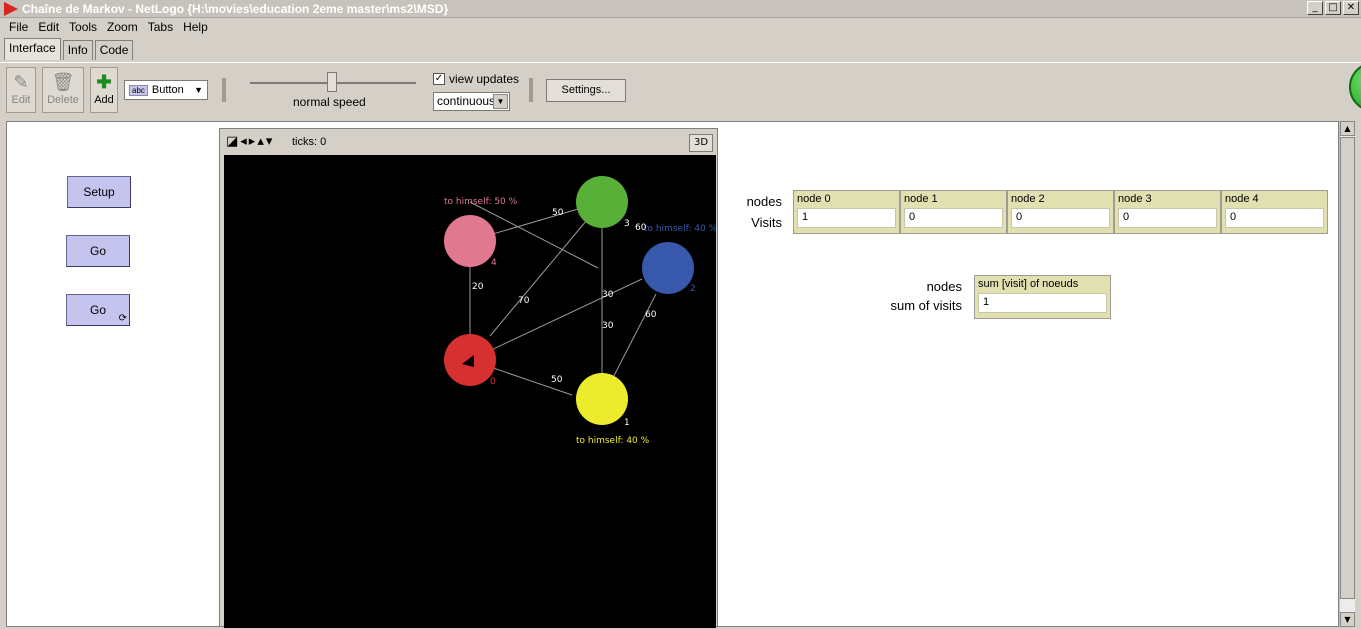  What do you see at coordinates (1347, 128) in the screenshot?
I see `scroll-up-icon: ▲` at bounding box center [1347, 128].